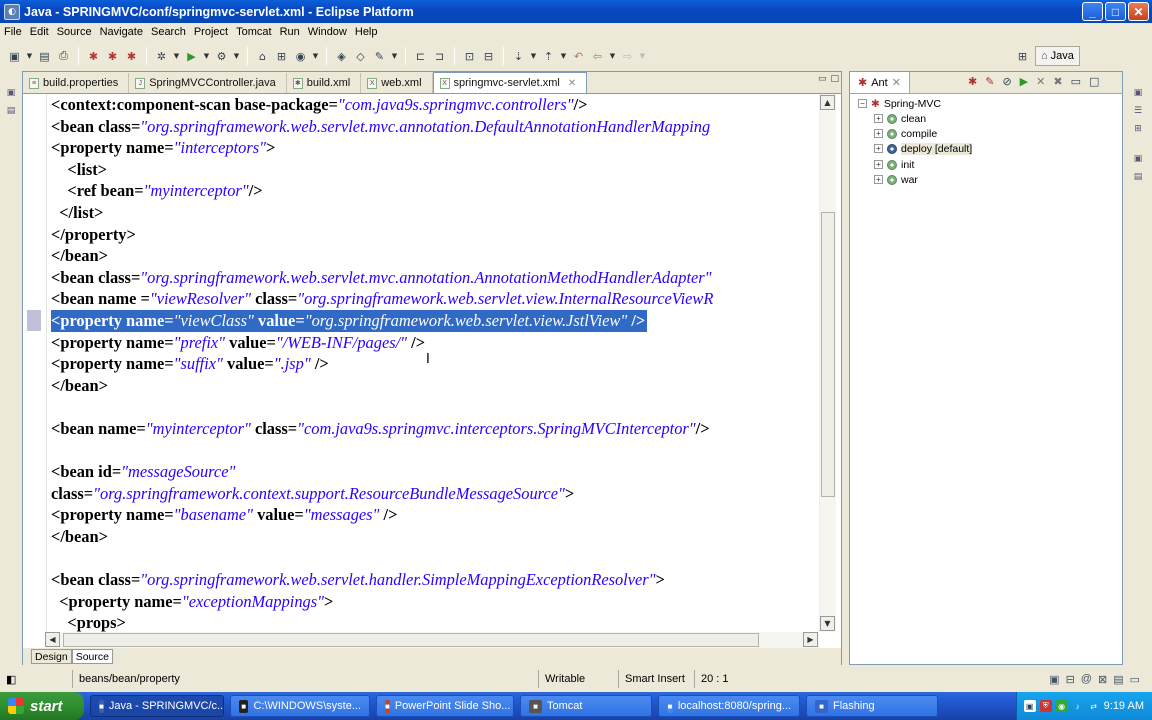 The image size is (1152, 720). What do you see at coordinates (1006, 81) in the screenshot?
I see `hide-internal-targets-icon: ⊘` at bounding box center [1006, 81].